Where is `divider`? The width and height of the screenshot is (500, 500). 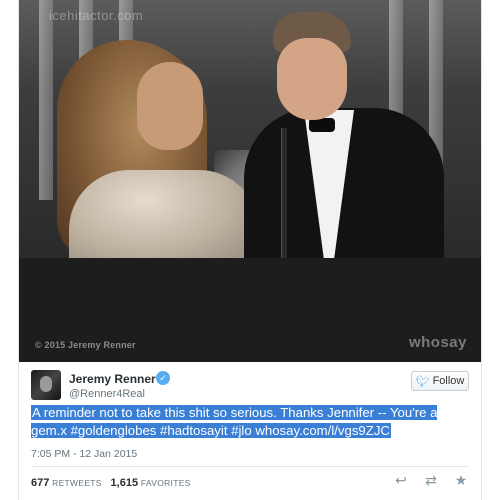
divider is located at coordinates (250, 466).